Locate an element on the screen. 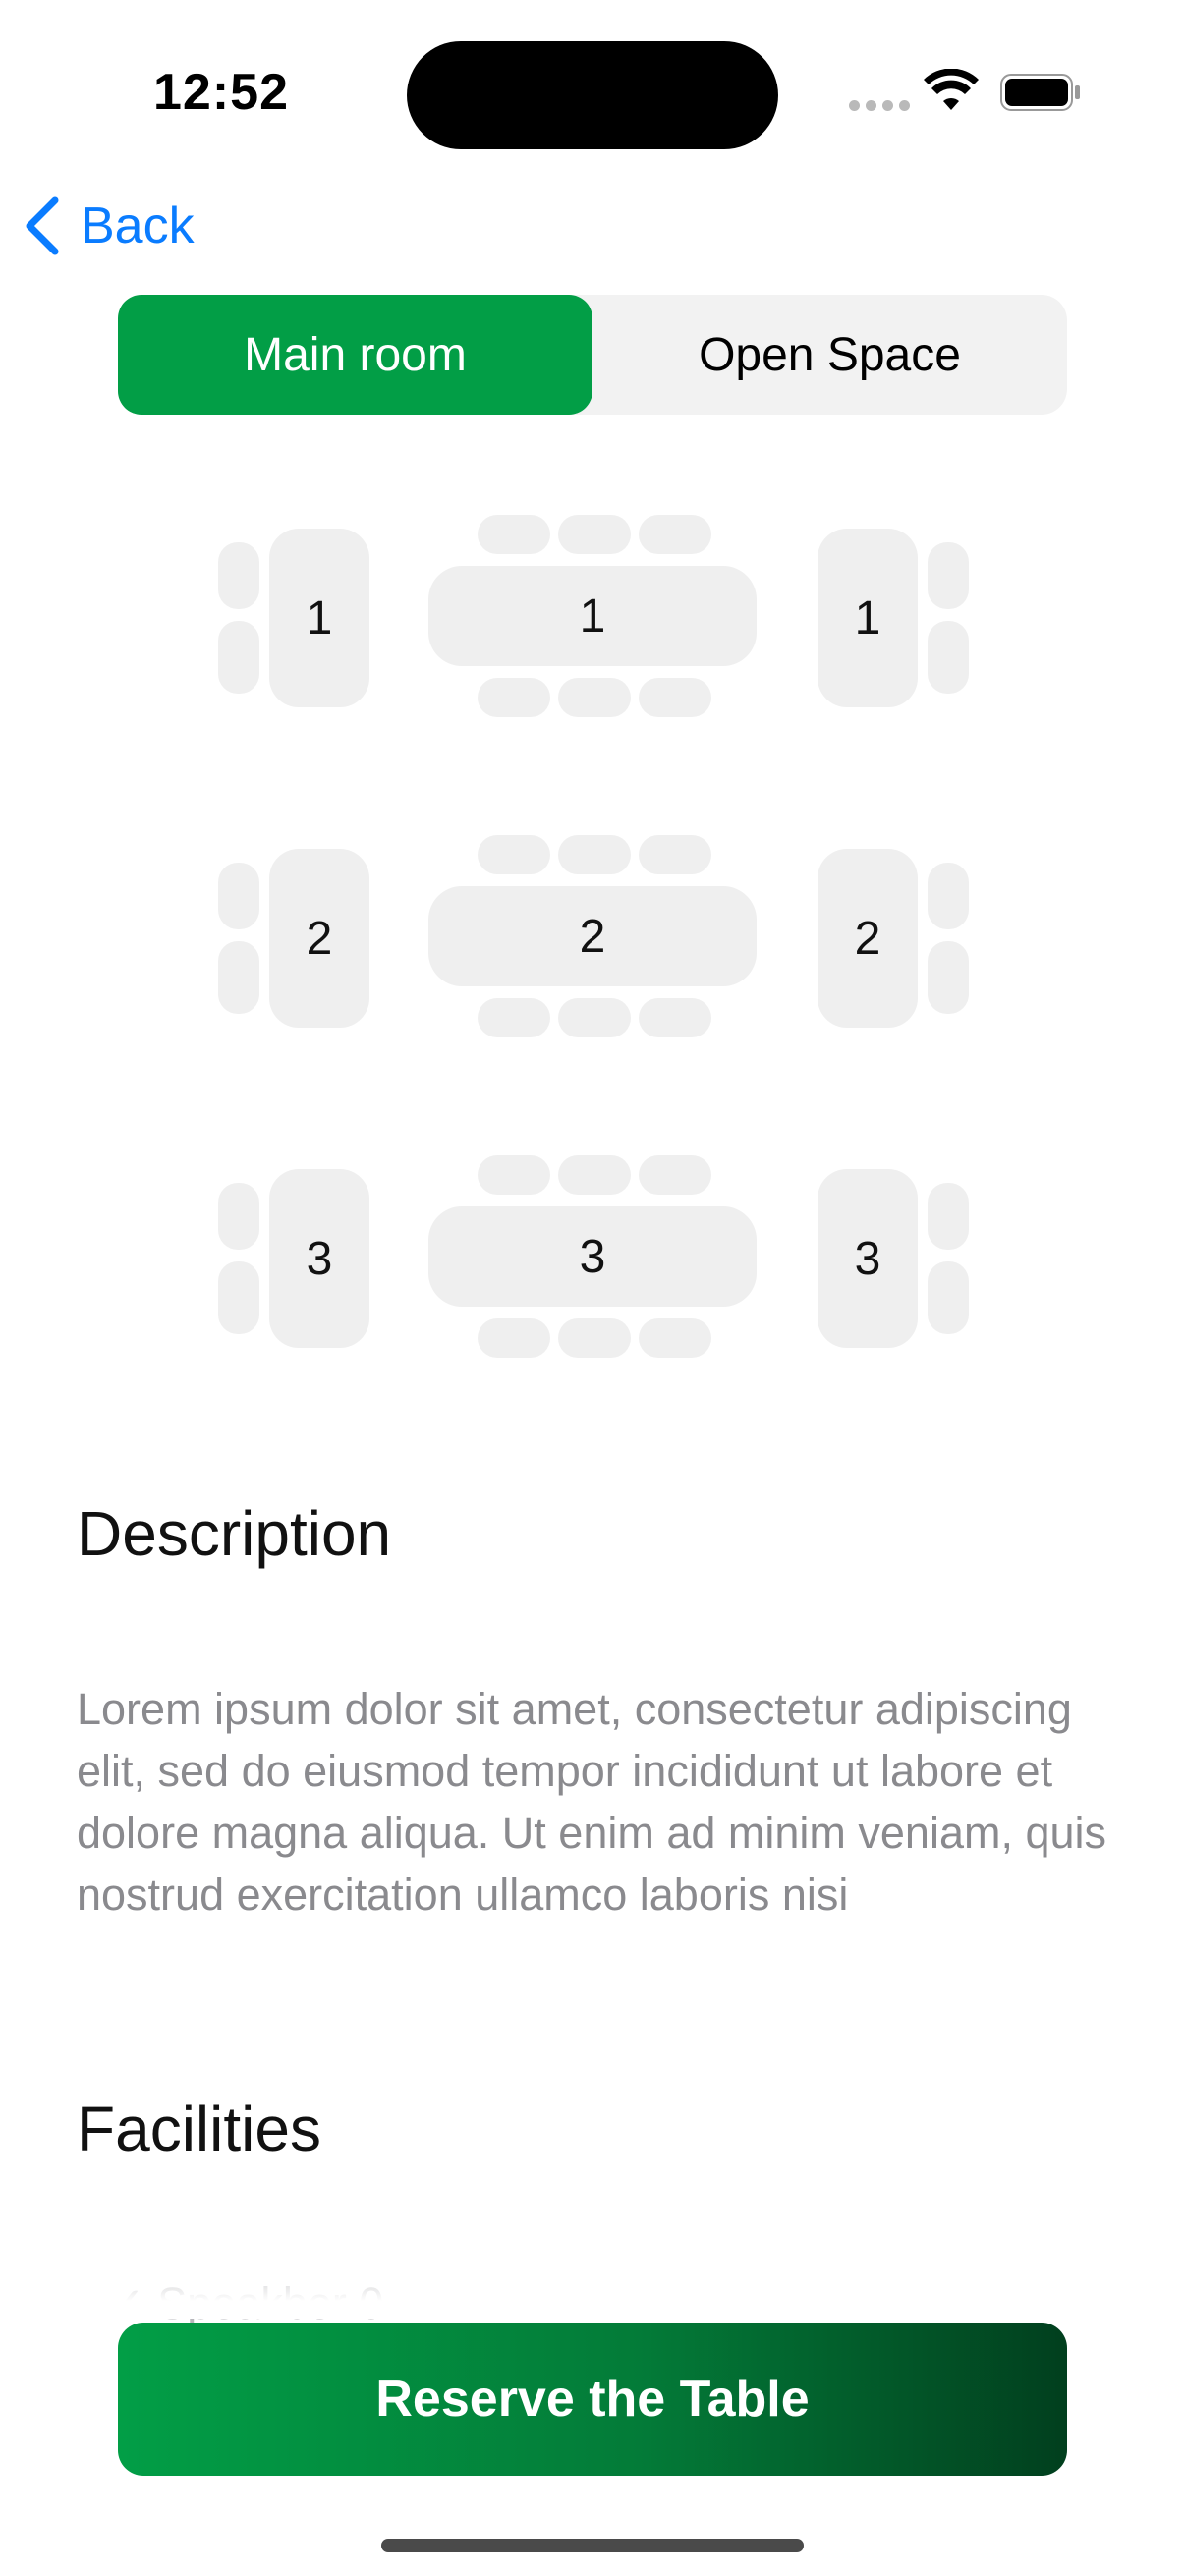 The width and height of the screenshot is (1185, 2576). segment-main-room: Main room is located at coordinates (355, 355).